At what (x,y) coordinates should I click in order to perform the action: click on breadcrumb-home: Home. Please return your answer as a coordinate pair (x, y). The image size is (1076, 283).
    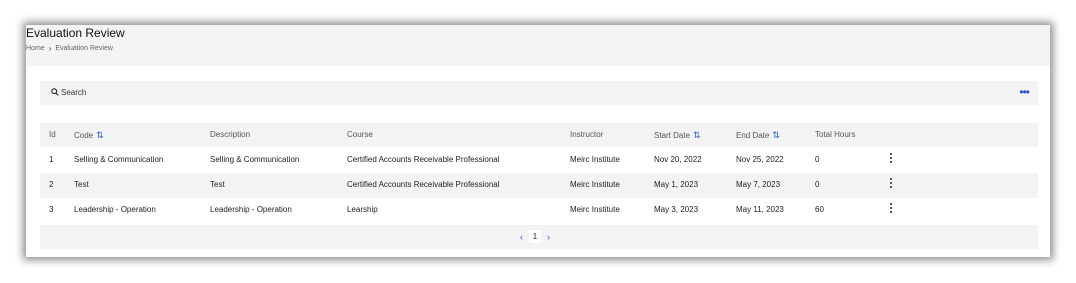
    Looking at the image, I should click on (35, 48).